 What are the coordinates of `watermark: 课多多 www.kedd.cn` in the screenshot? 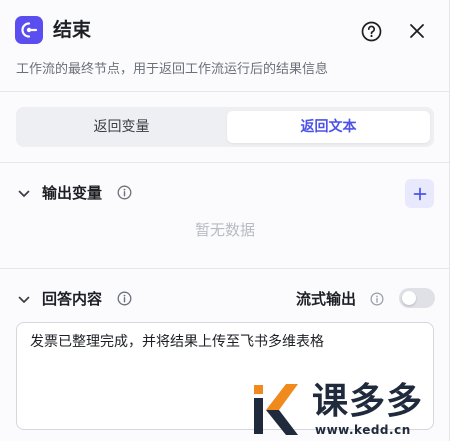 It's located at (350, 410).